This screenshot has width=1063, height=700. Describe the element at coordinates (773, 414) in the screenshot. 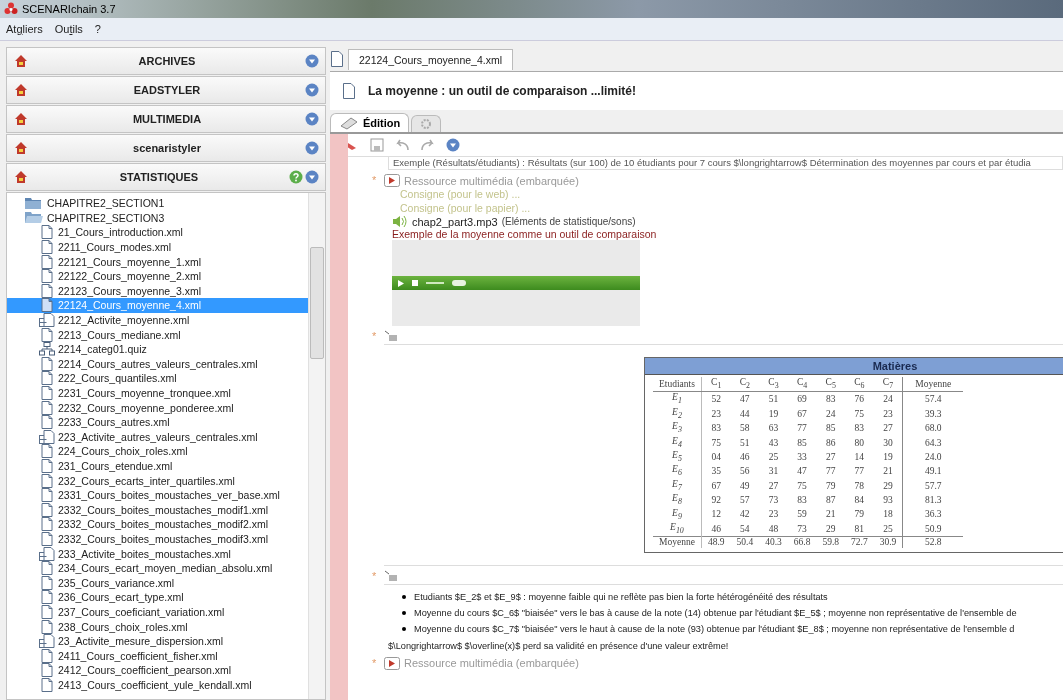

I see `table-cell-text: 19` at that location.